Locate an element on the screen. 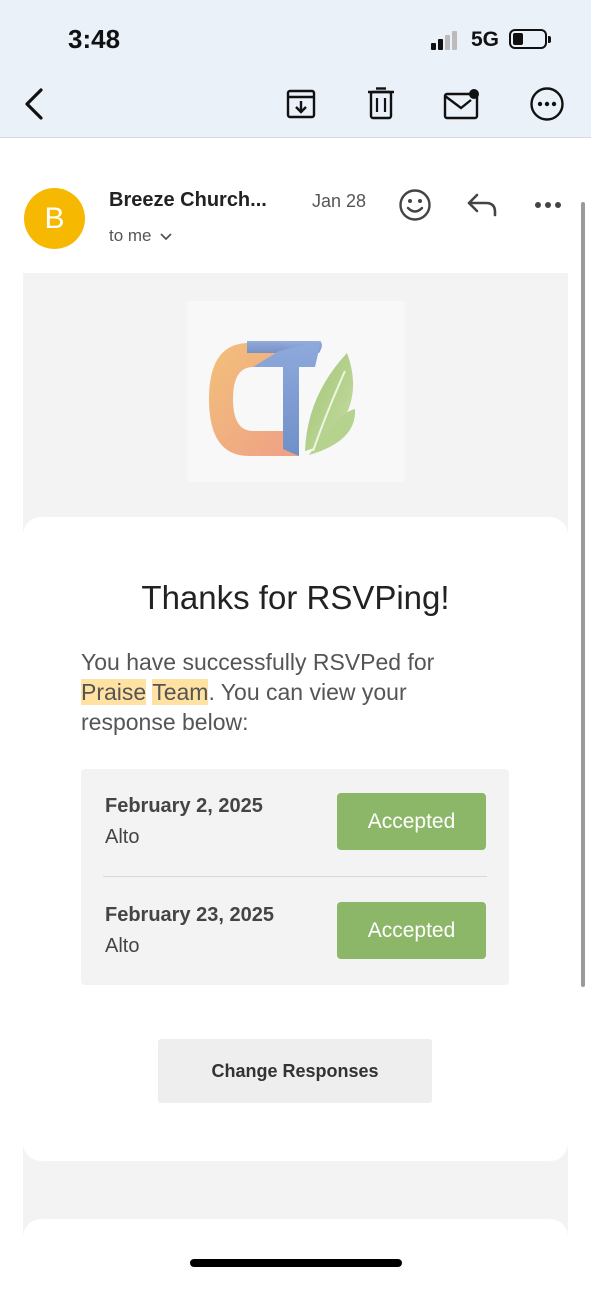 The height and width of the screenshot is (1299, 591). more-icon is located at coordinates (548, 205).